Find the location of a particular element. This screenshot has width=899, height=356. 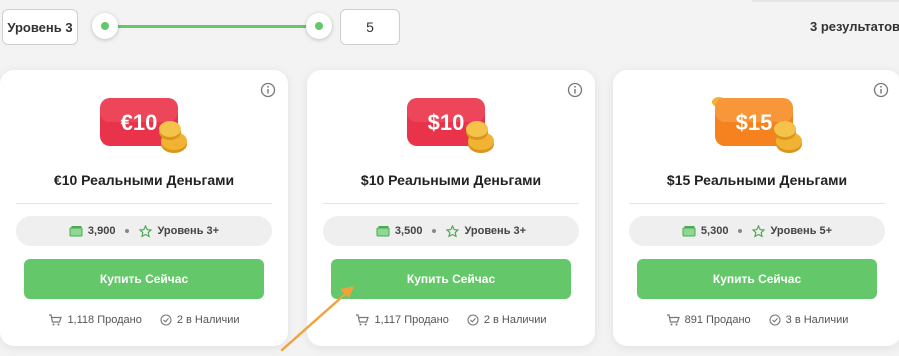

price-value: 3,500 is located at coordinates (408, 231).